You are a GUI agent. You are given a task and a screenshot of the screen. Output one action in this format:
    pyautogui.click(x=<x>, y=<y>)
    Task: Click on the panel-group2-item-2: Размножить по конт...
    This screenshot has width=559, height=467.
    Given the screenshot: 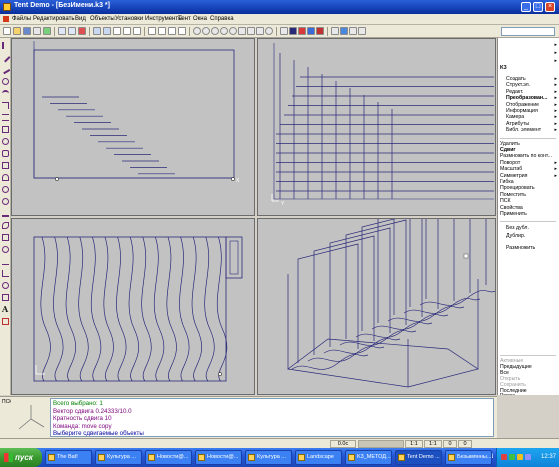 What is the action you would take?
    pyautogui.click(x=526, y=156)
    